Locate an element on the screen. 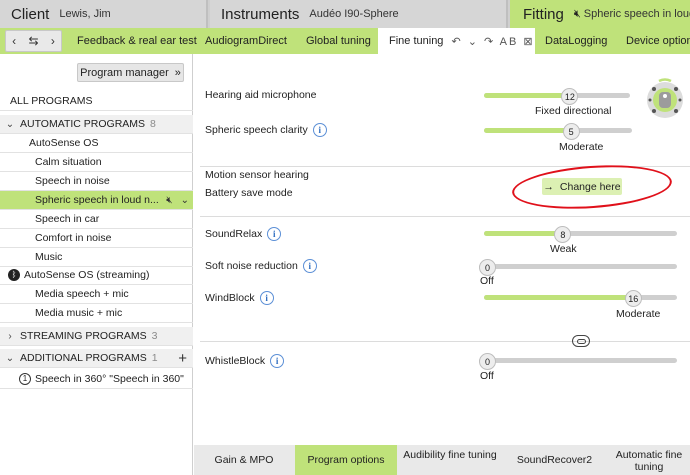 This screenshot has width=690, height=475. program-item: Speech in noise is located at coordinates (96, 181).